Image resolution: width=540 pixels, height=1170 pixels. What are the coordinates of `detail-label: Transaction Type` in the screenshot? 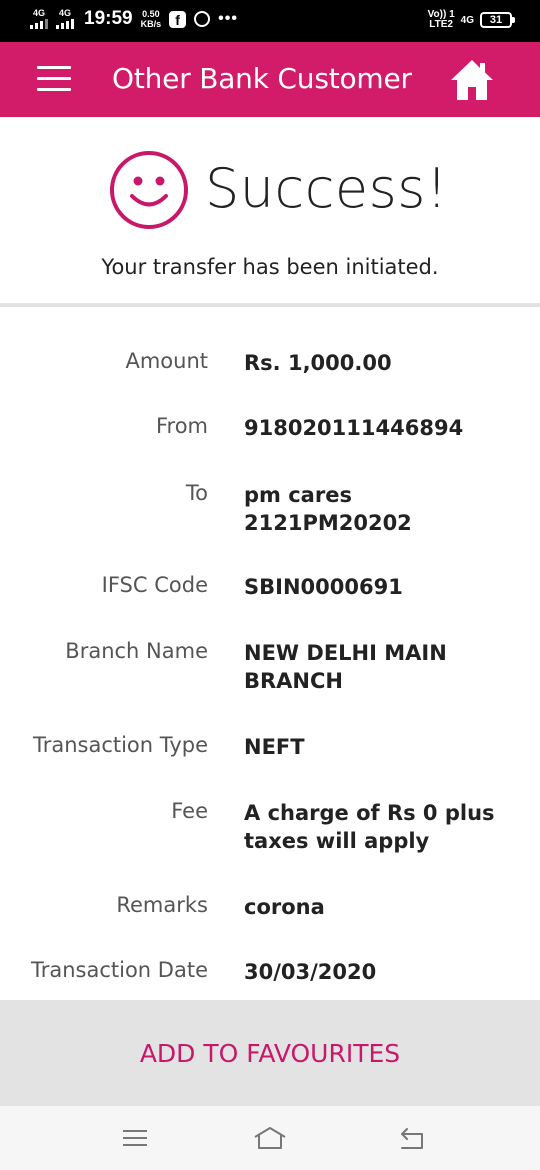 It's located at (120, 745).